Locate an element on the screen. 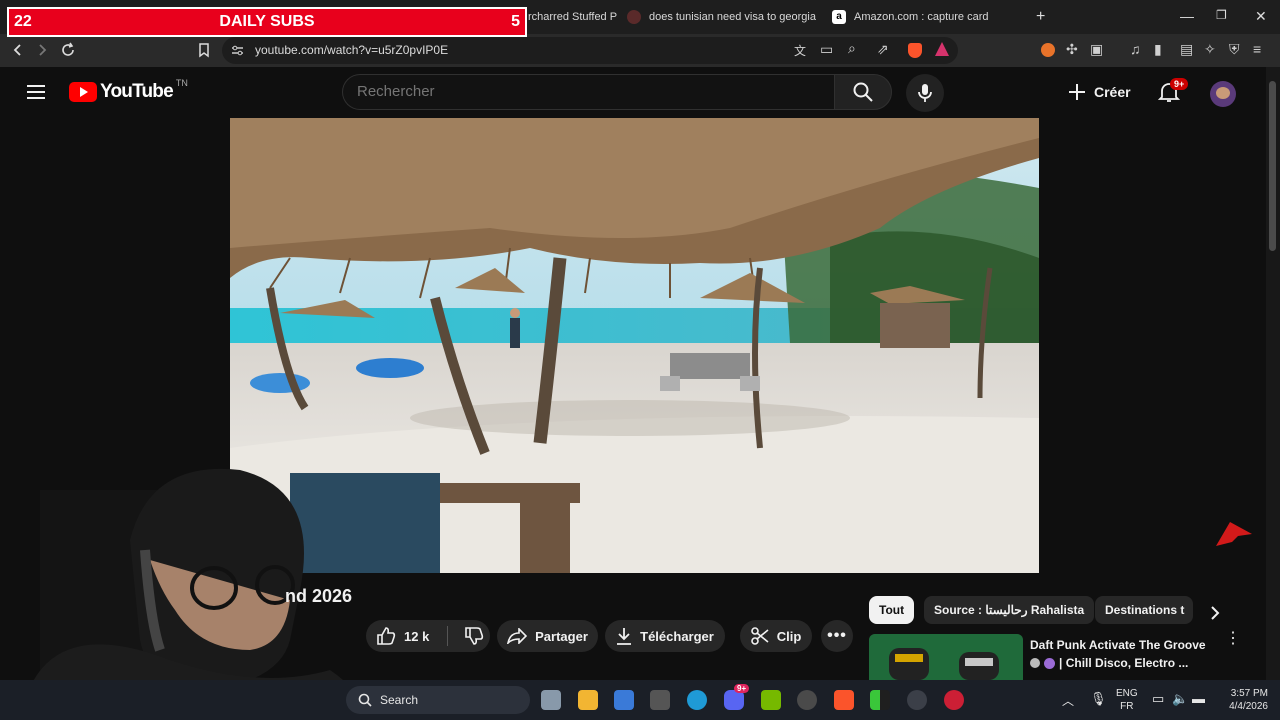 This screenshot has width=1280, height=720. scrollbar-thumb is located at coordinates (1272, 166).